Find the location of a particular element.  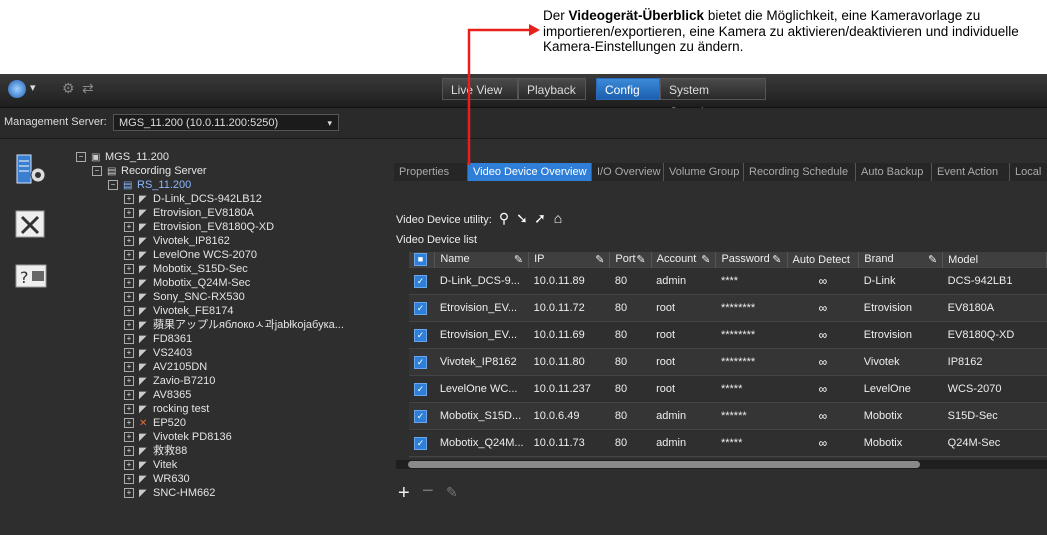

export-icon: ➚ is located at coordinates (540, 218).